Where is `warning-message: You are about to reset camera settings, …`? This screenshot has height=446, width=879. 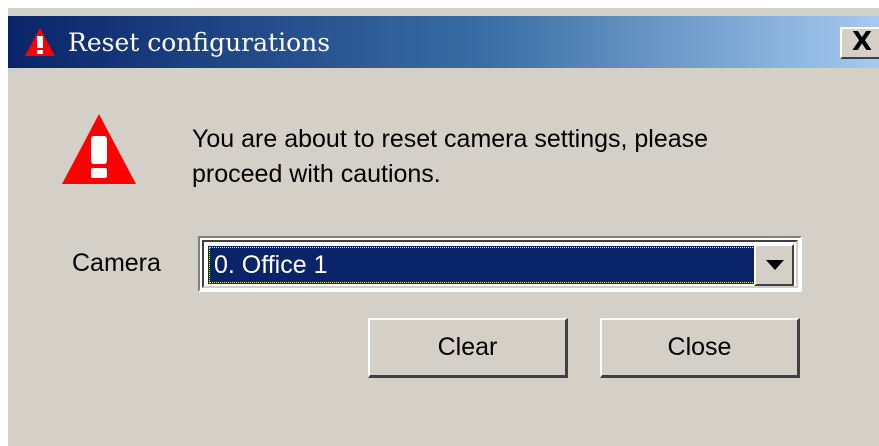
warning-message: You are about to reset camera settings, … is located at coordinates (450, 157).